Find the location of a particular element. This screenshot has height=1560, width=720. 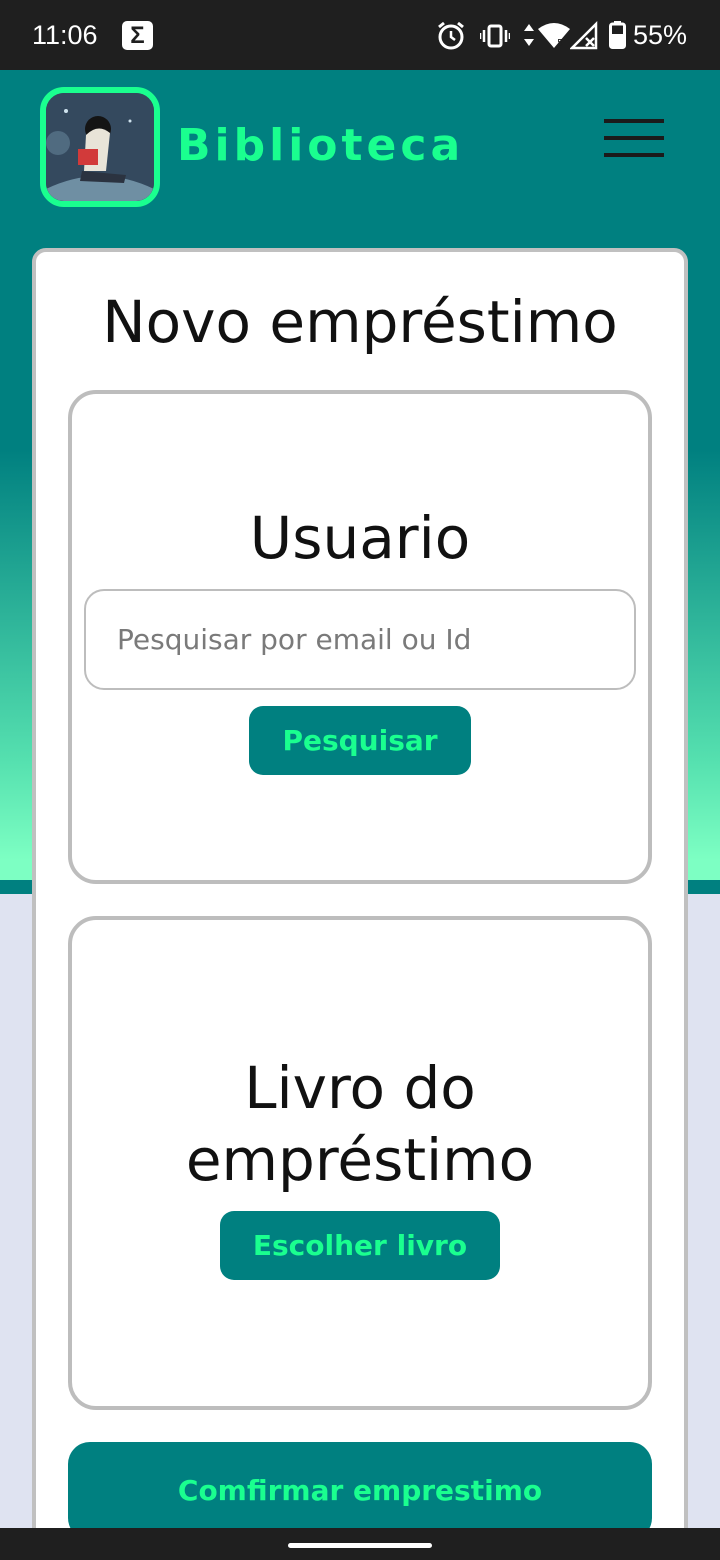

sigma-icon: Σ is located at coordinates (137, 35).